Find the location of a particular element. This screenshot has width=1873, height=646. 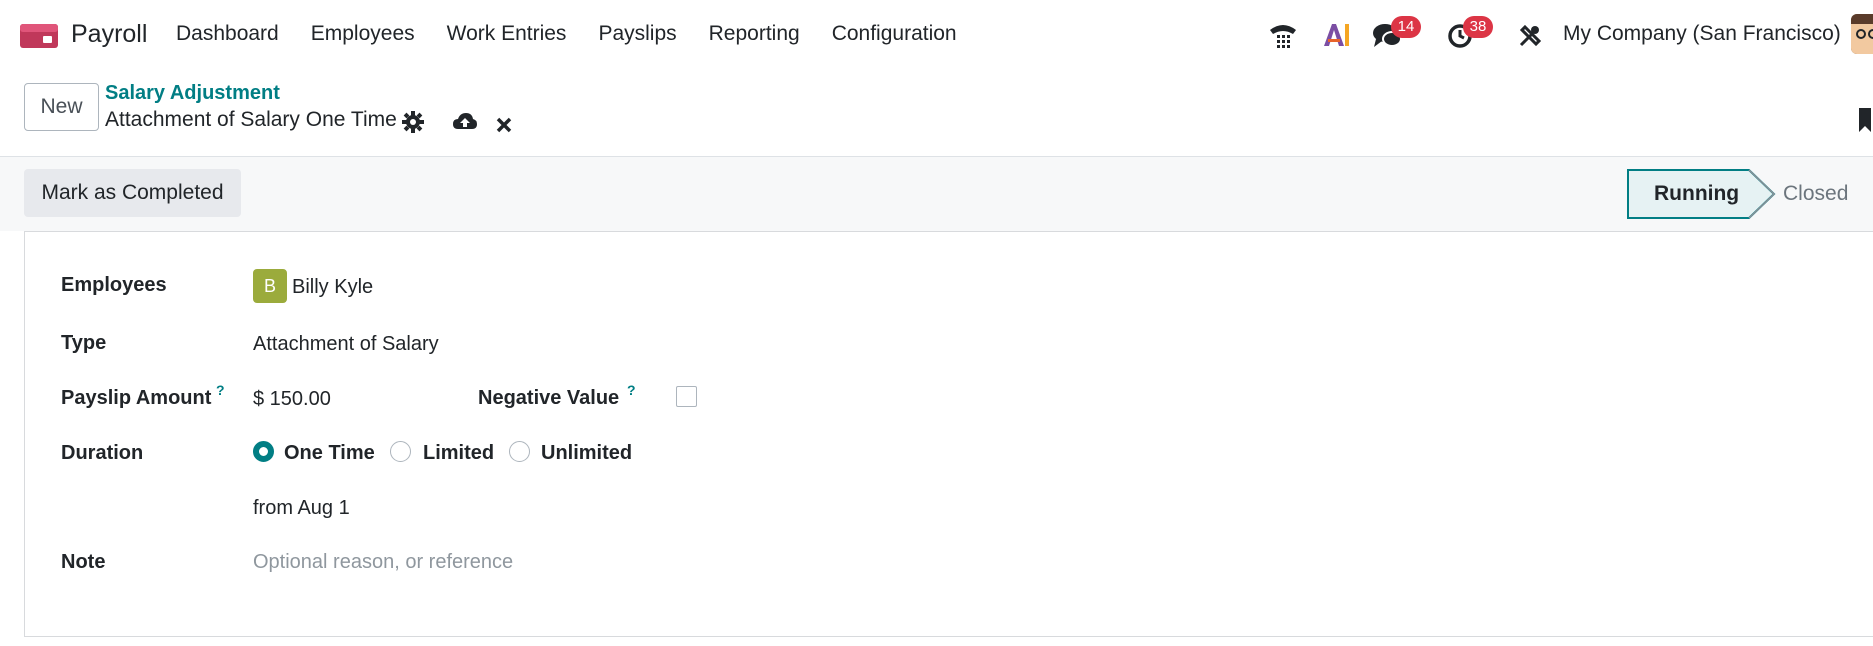

user-avatar is located at coordinates (1862, 34).